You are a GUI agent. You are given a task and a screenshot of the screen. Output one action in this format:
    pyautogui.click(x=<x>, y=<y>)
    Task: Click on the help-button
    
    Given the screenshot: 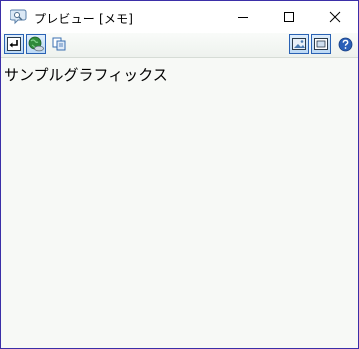 What is the action you would take?
    pyautogui.click(x=345, y=44)
    